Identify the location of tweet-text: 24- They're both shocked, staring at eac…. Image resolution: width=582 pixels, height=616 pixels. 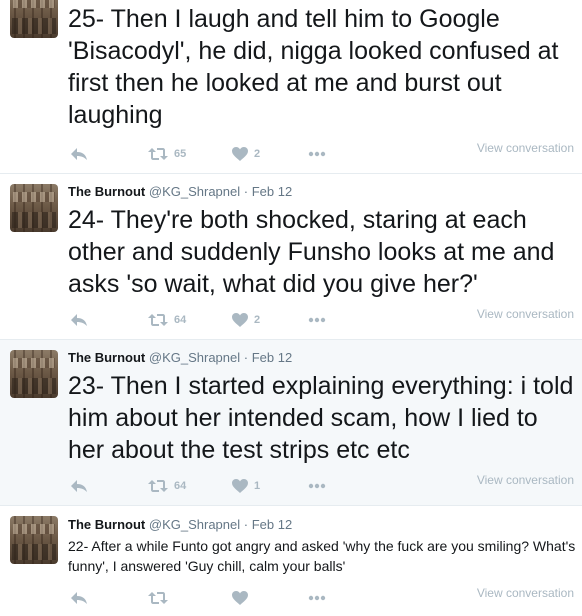
(311, 252).